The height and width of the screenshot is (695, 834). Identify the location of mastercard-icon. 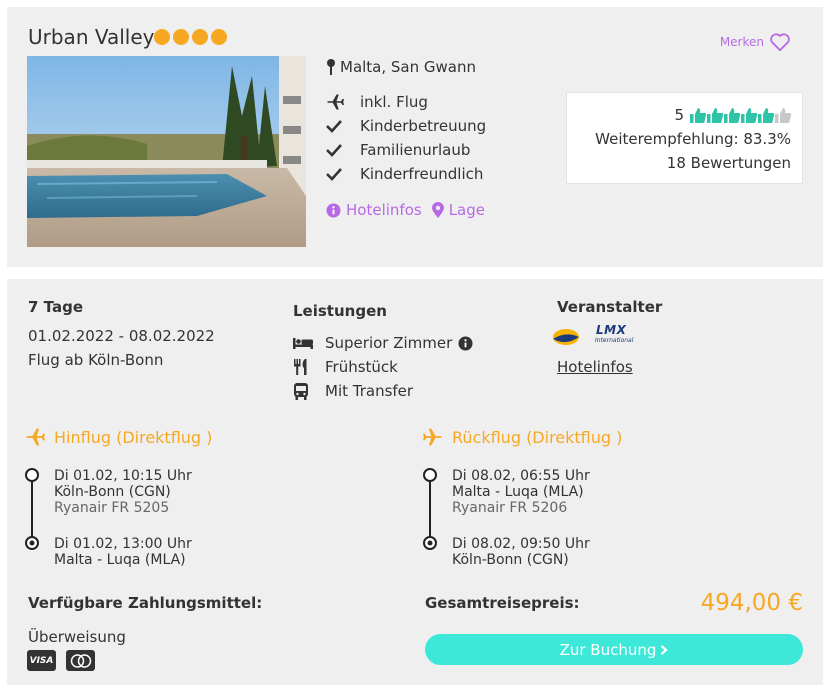
(80, 660).